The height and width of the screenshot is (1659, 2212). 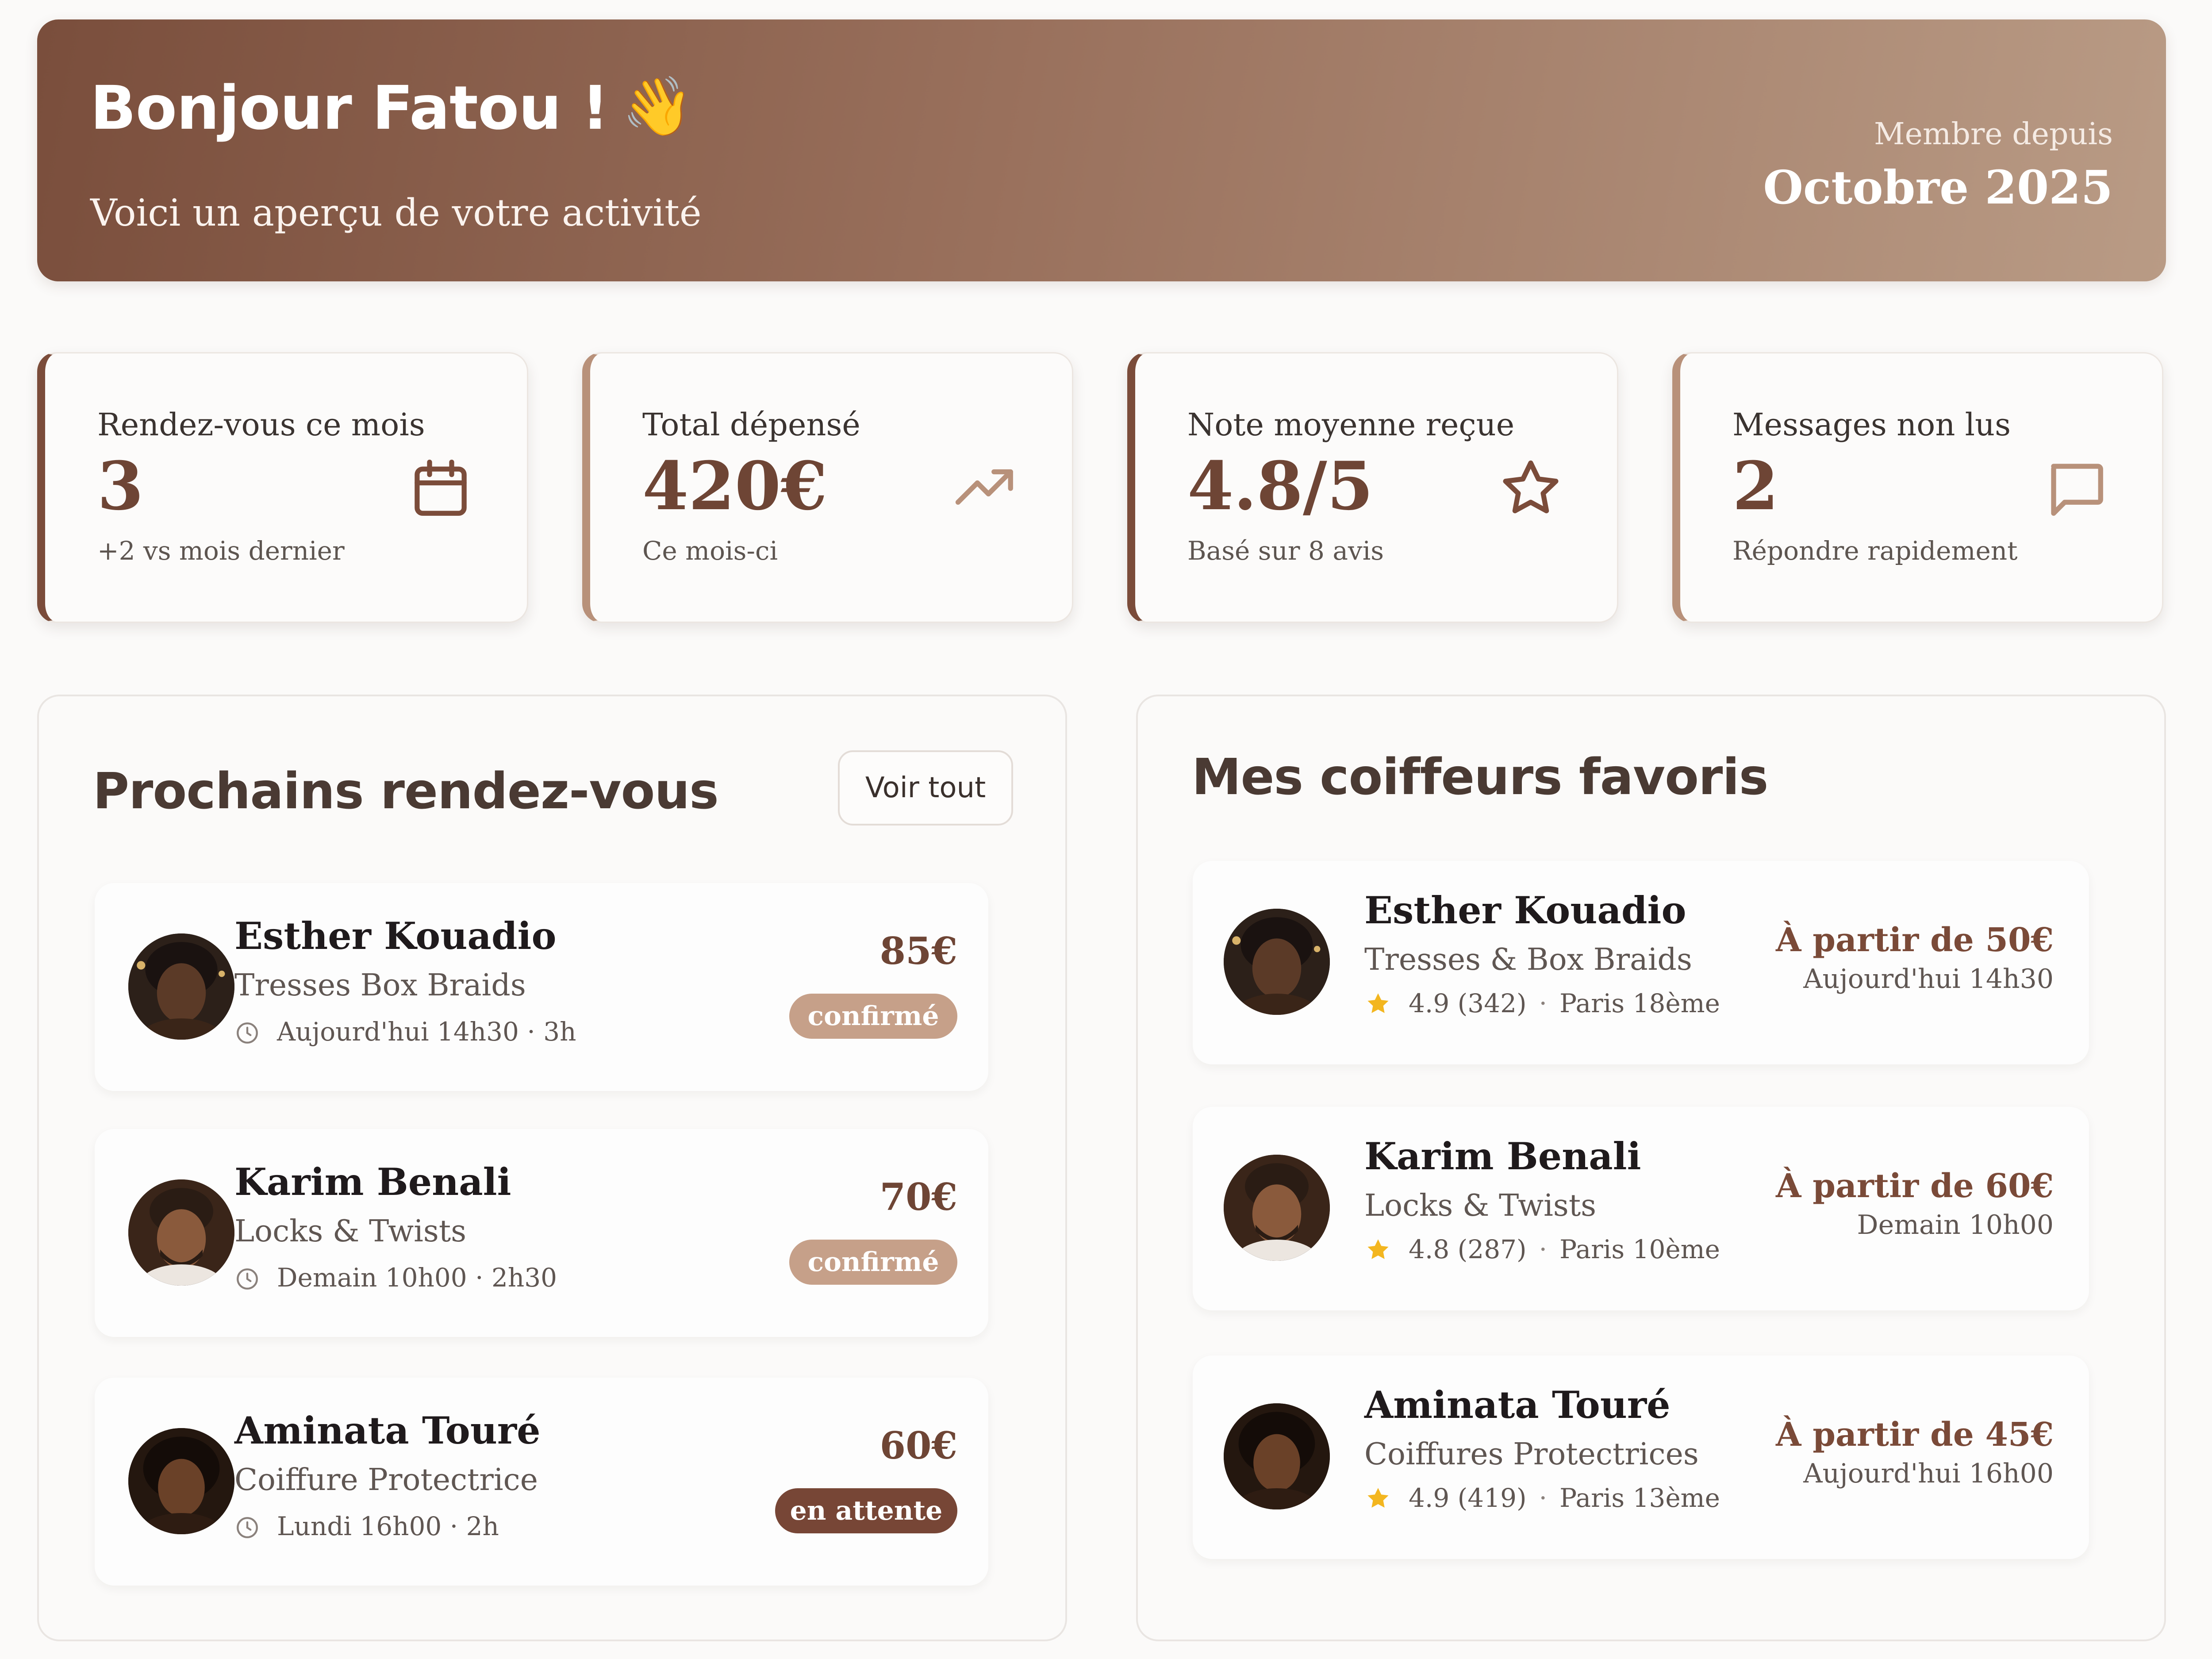 I want to click on appointments-title: Prochains rendez-vous, so click(x=406, y=791).